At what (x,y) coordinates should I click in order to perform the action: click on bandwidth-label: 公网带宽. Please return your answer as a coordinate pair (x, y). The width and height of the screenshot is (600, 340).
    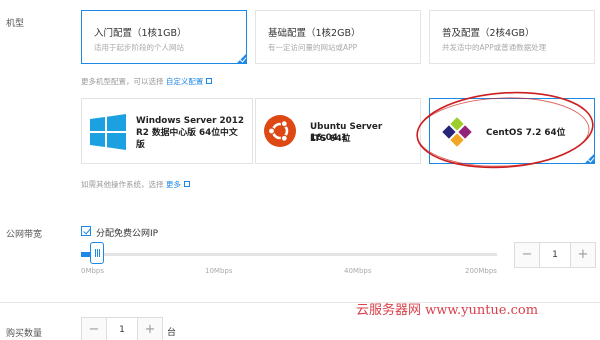
    Looking at the image, I should click on (24, 235).